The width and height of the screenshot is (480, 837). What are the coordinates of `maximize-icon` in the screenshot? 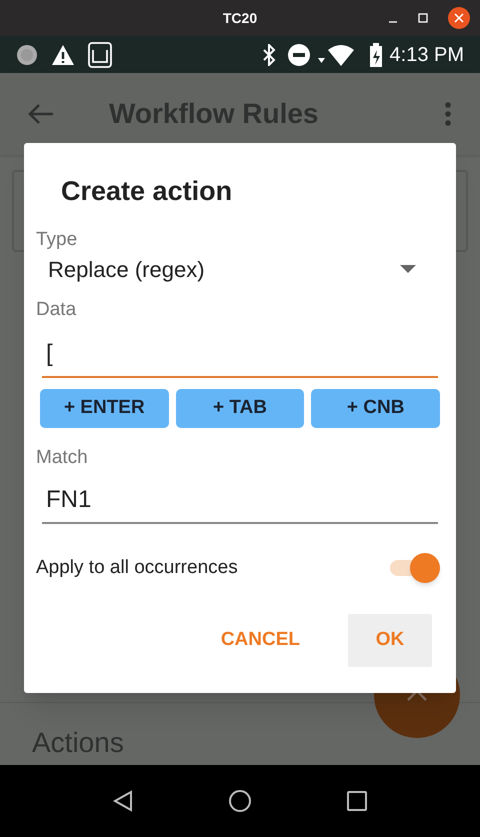 It's located at (423, 18).